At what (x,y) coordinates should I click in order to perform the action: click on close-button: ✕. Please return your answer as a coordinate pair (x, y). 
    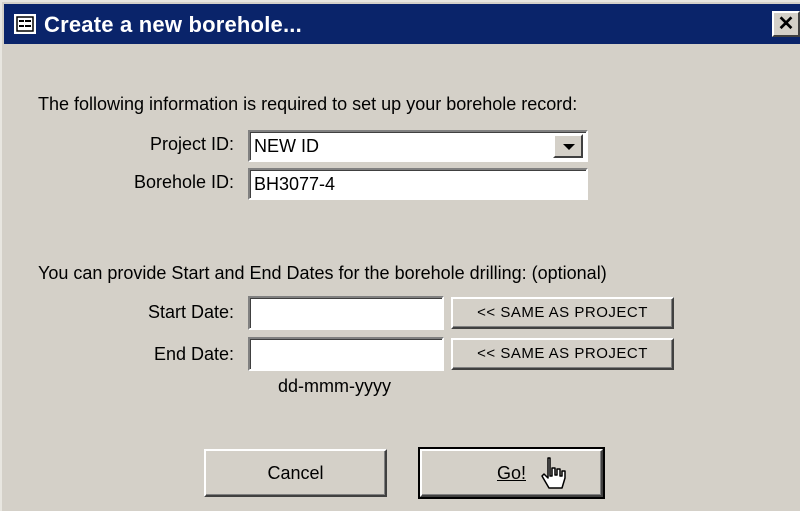
    Looking at the image, I should click on (786, 24).